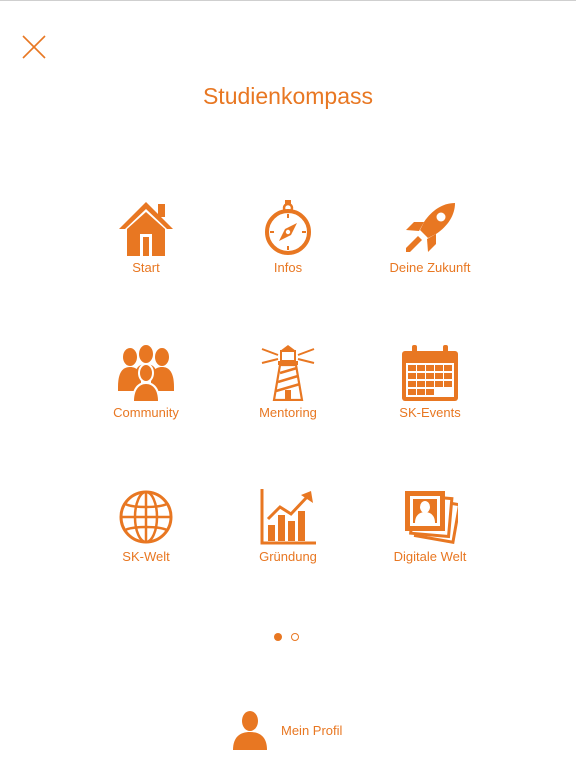  I want to click on menu-item-sk-events: SK-Events, so click(430, 395).